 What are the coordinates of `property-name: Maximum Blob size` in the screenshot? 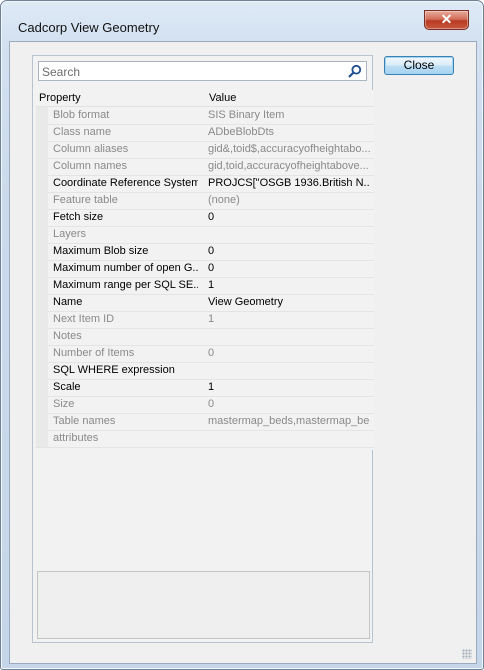 It's located at (101, 251).